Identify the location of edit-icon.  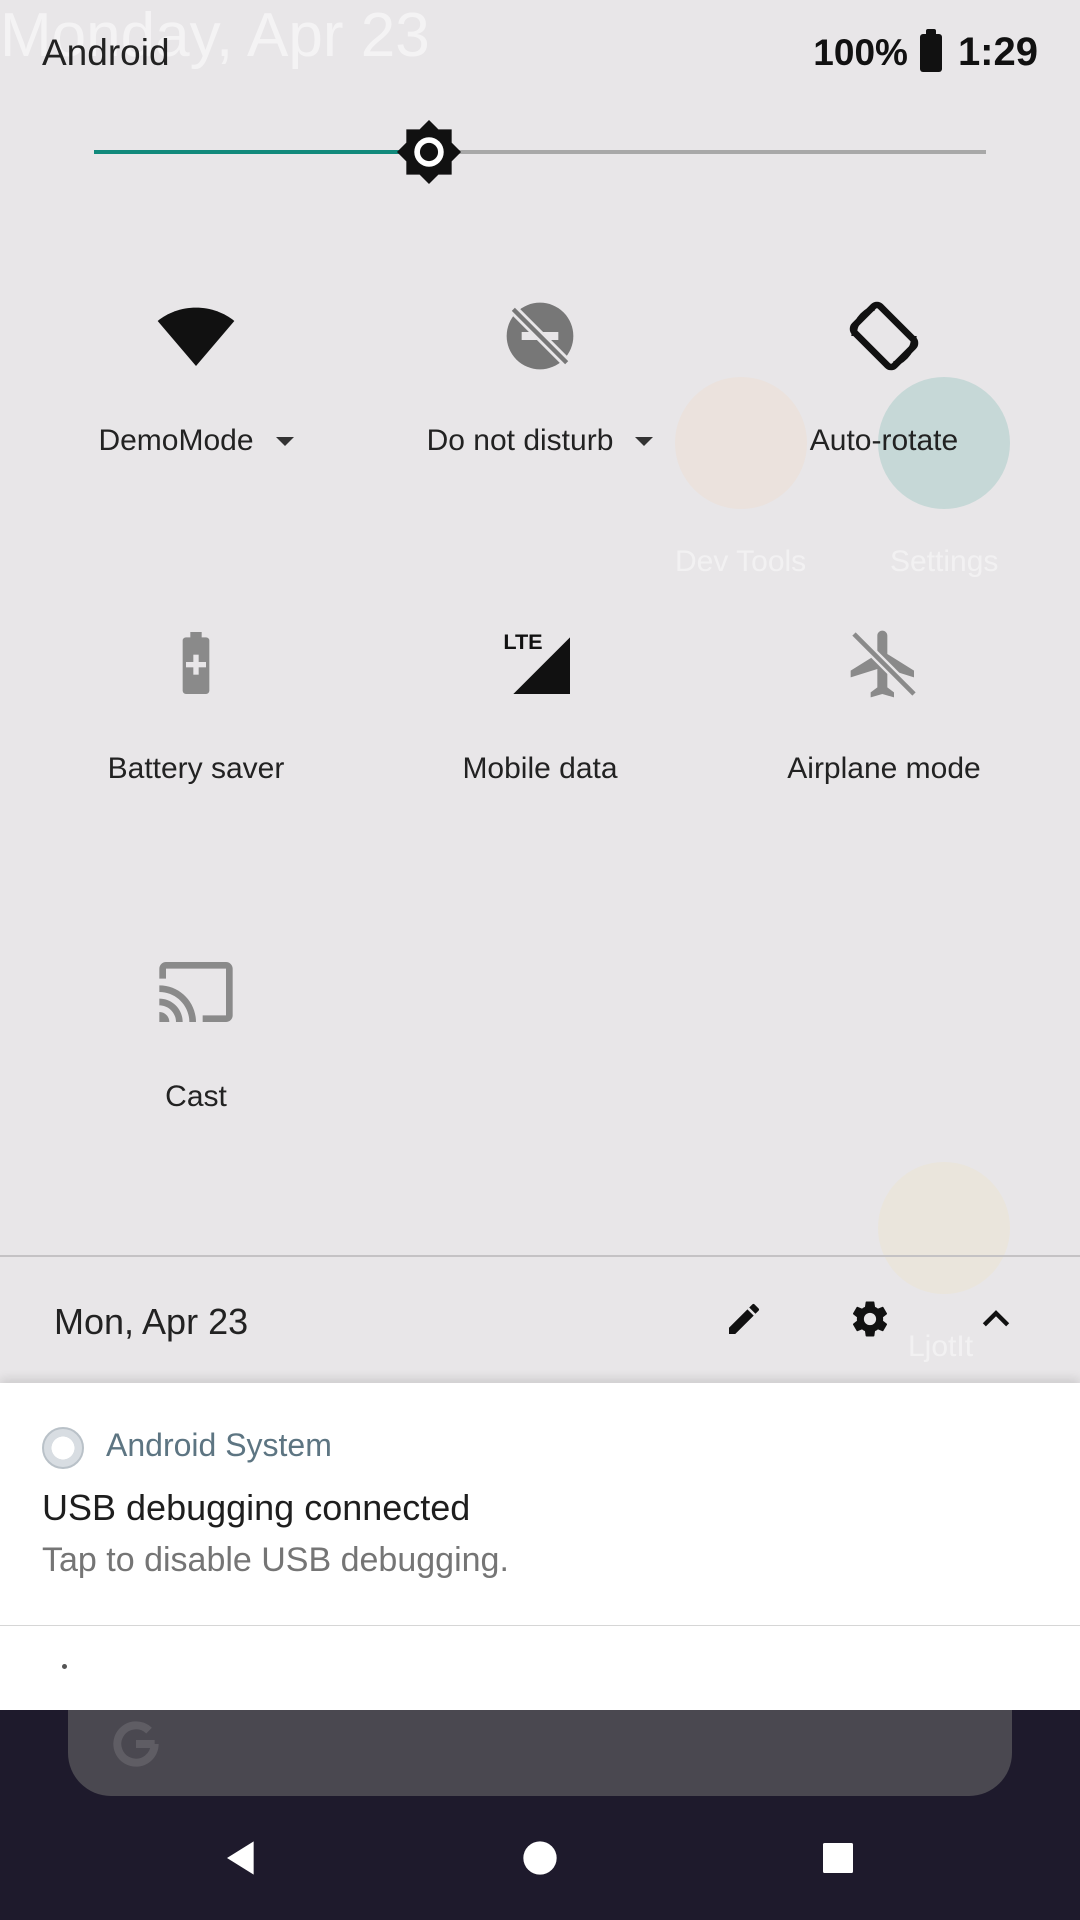
(744, 1319).